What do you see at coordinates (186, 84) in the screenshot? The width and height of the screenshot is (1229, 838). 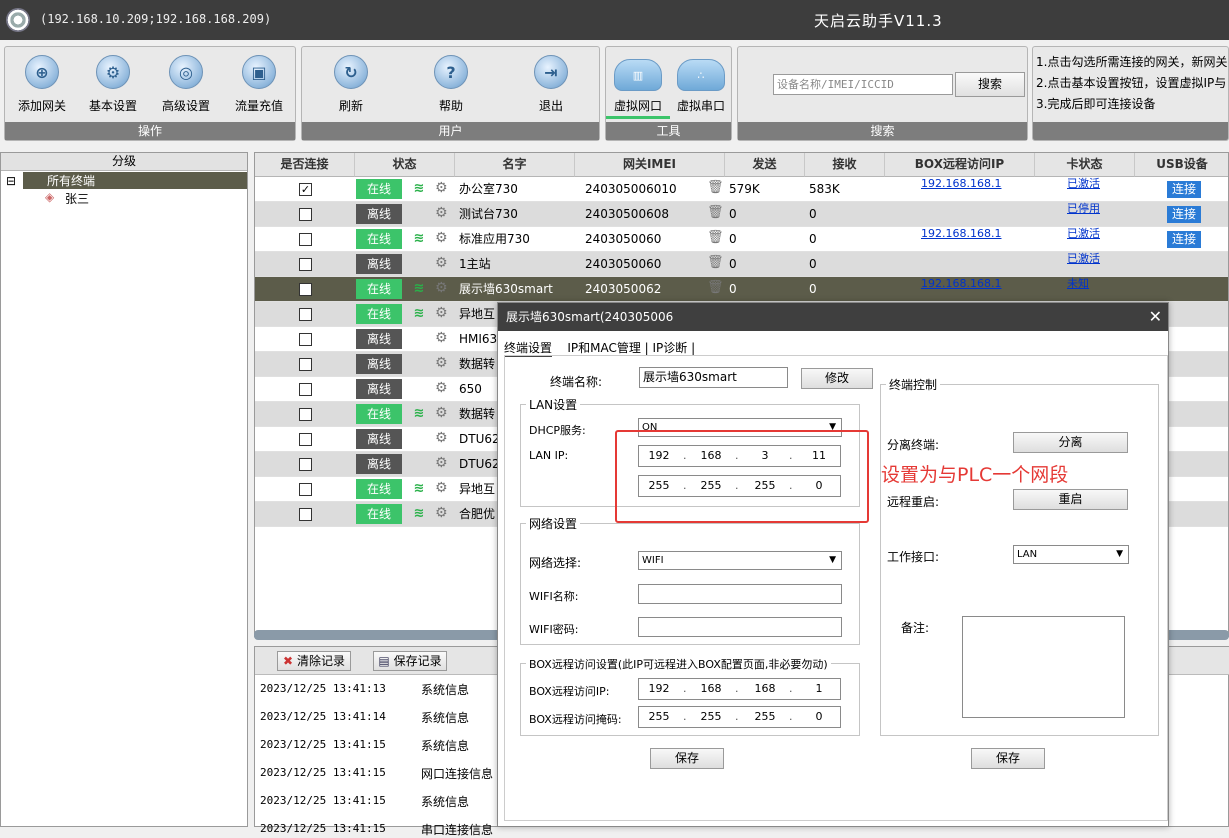 I see `advanced-settings-button: ◎ 高级设置` at bounding box center [186, 84].